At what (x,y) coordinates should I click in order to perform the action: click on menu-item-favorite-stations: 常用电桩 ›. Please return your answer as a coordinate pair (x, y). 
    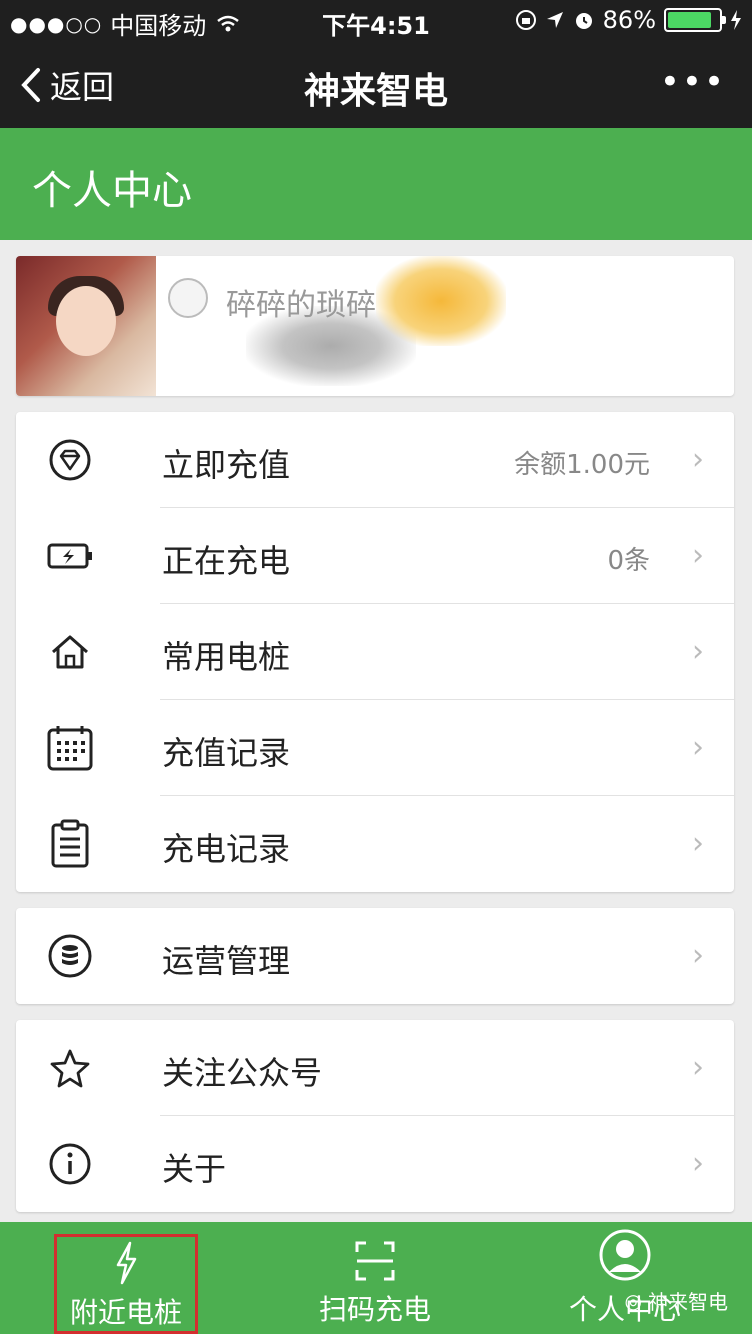
    Looking at the image, I should click on (375, 652).